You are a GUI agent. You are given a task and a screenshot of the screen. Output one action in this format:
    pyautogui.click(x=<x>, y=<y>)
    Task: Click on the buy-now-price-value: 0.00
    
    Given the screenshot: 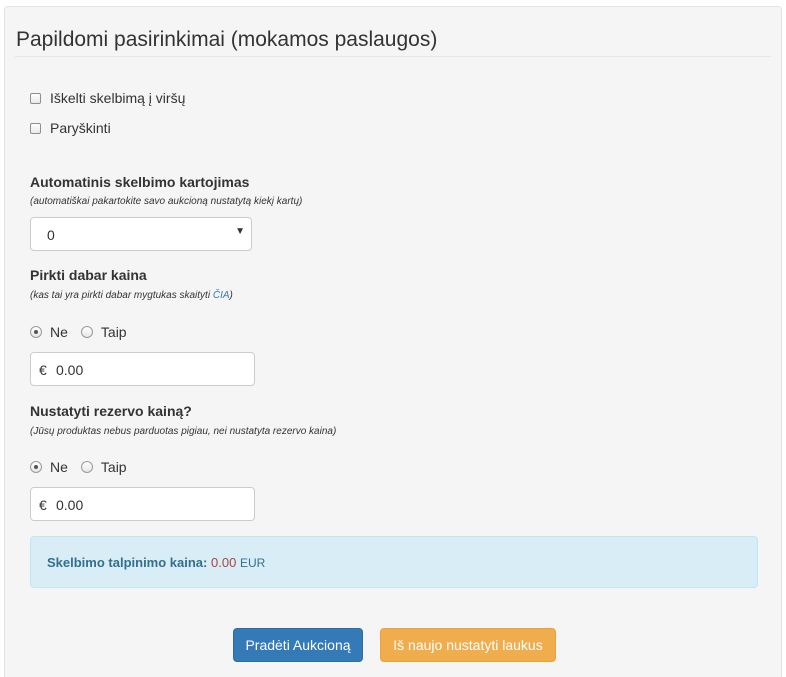 What is the action you would take?
    pyautogui.click(x=69, y=370)
    